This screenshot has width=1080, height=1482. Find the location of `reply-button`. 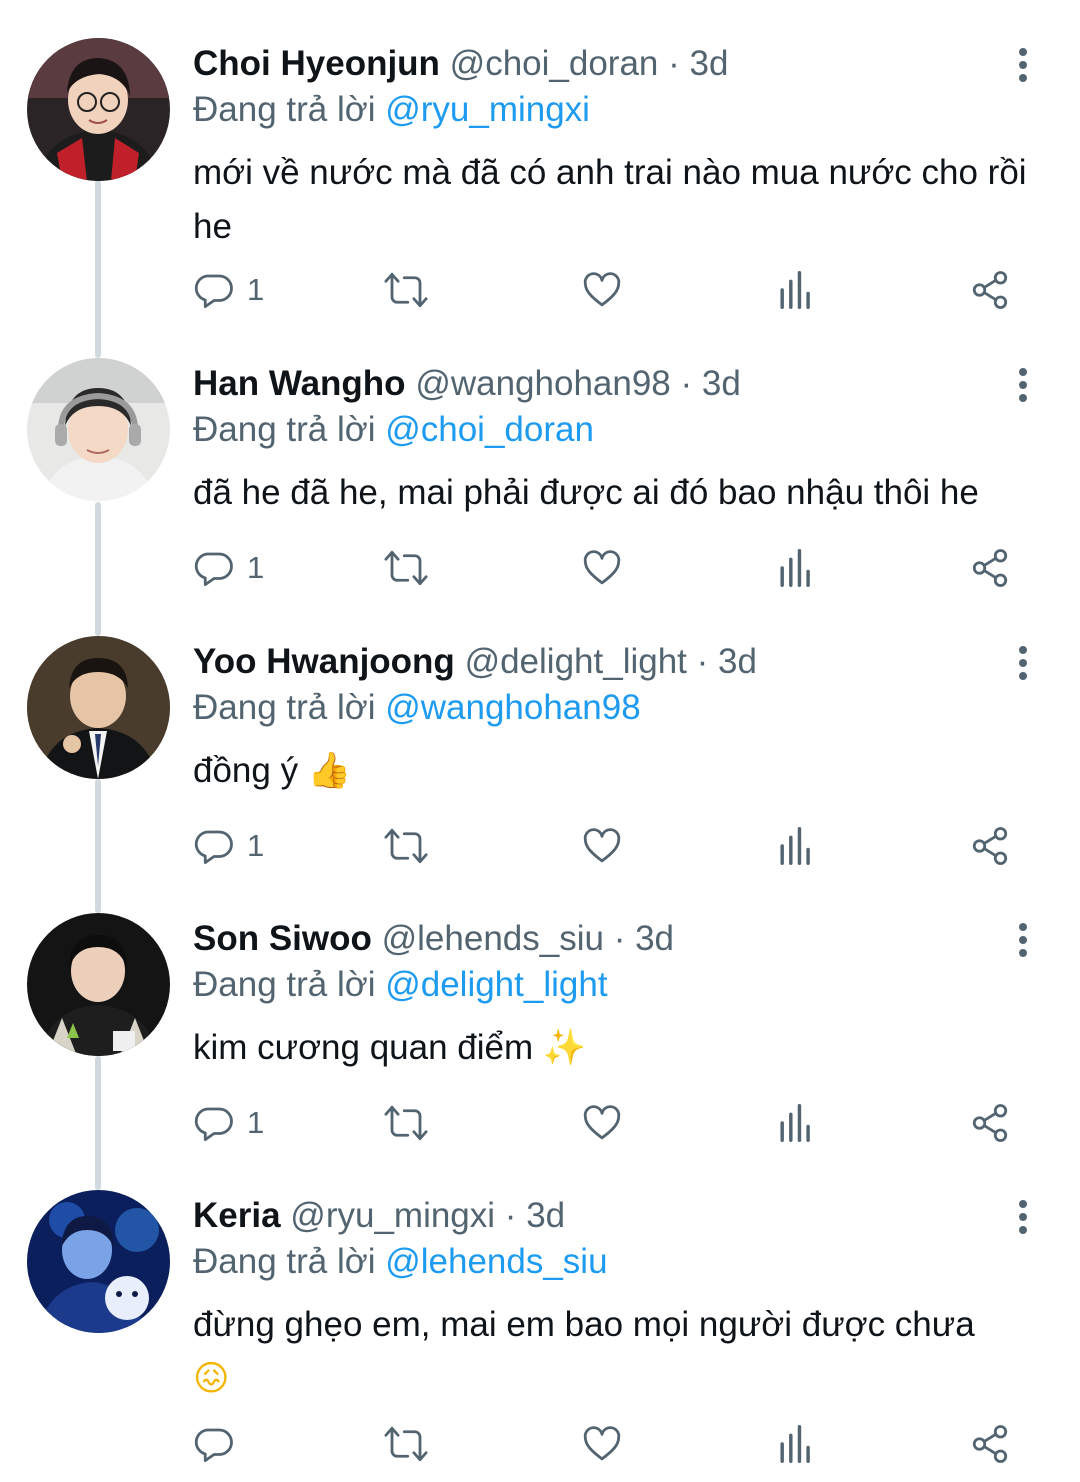

reply-button is located at coordinates (220, 1444).